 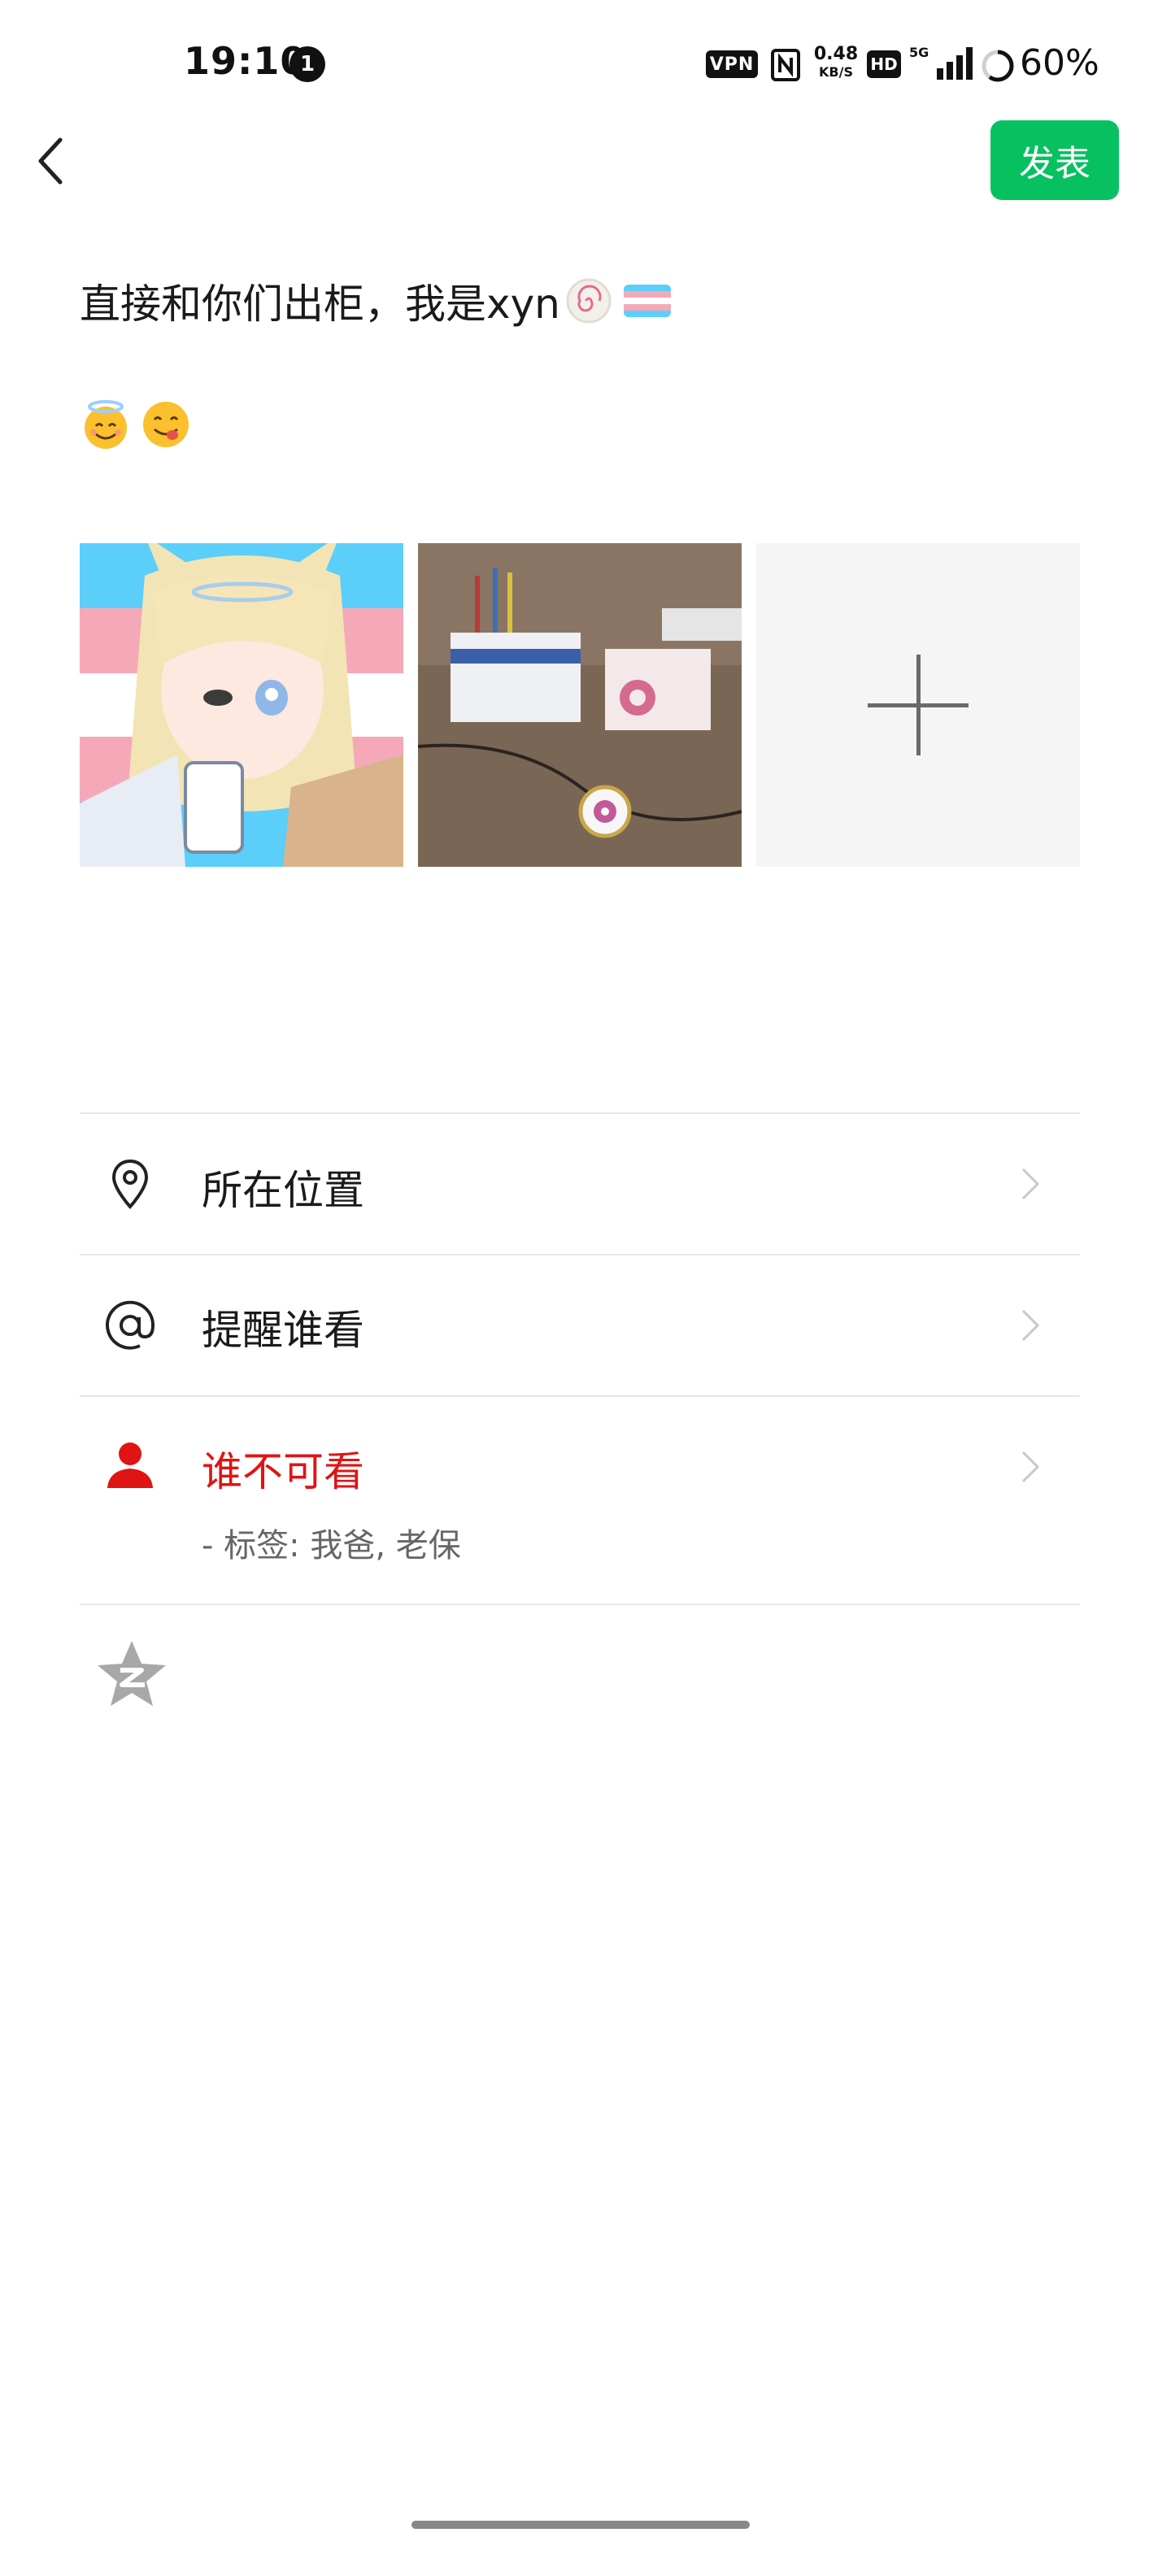 I want to click on hidden-from-row: 谁不可看 - 标签: 我爸, 老保, so click(x=580, y=1503).